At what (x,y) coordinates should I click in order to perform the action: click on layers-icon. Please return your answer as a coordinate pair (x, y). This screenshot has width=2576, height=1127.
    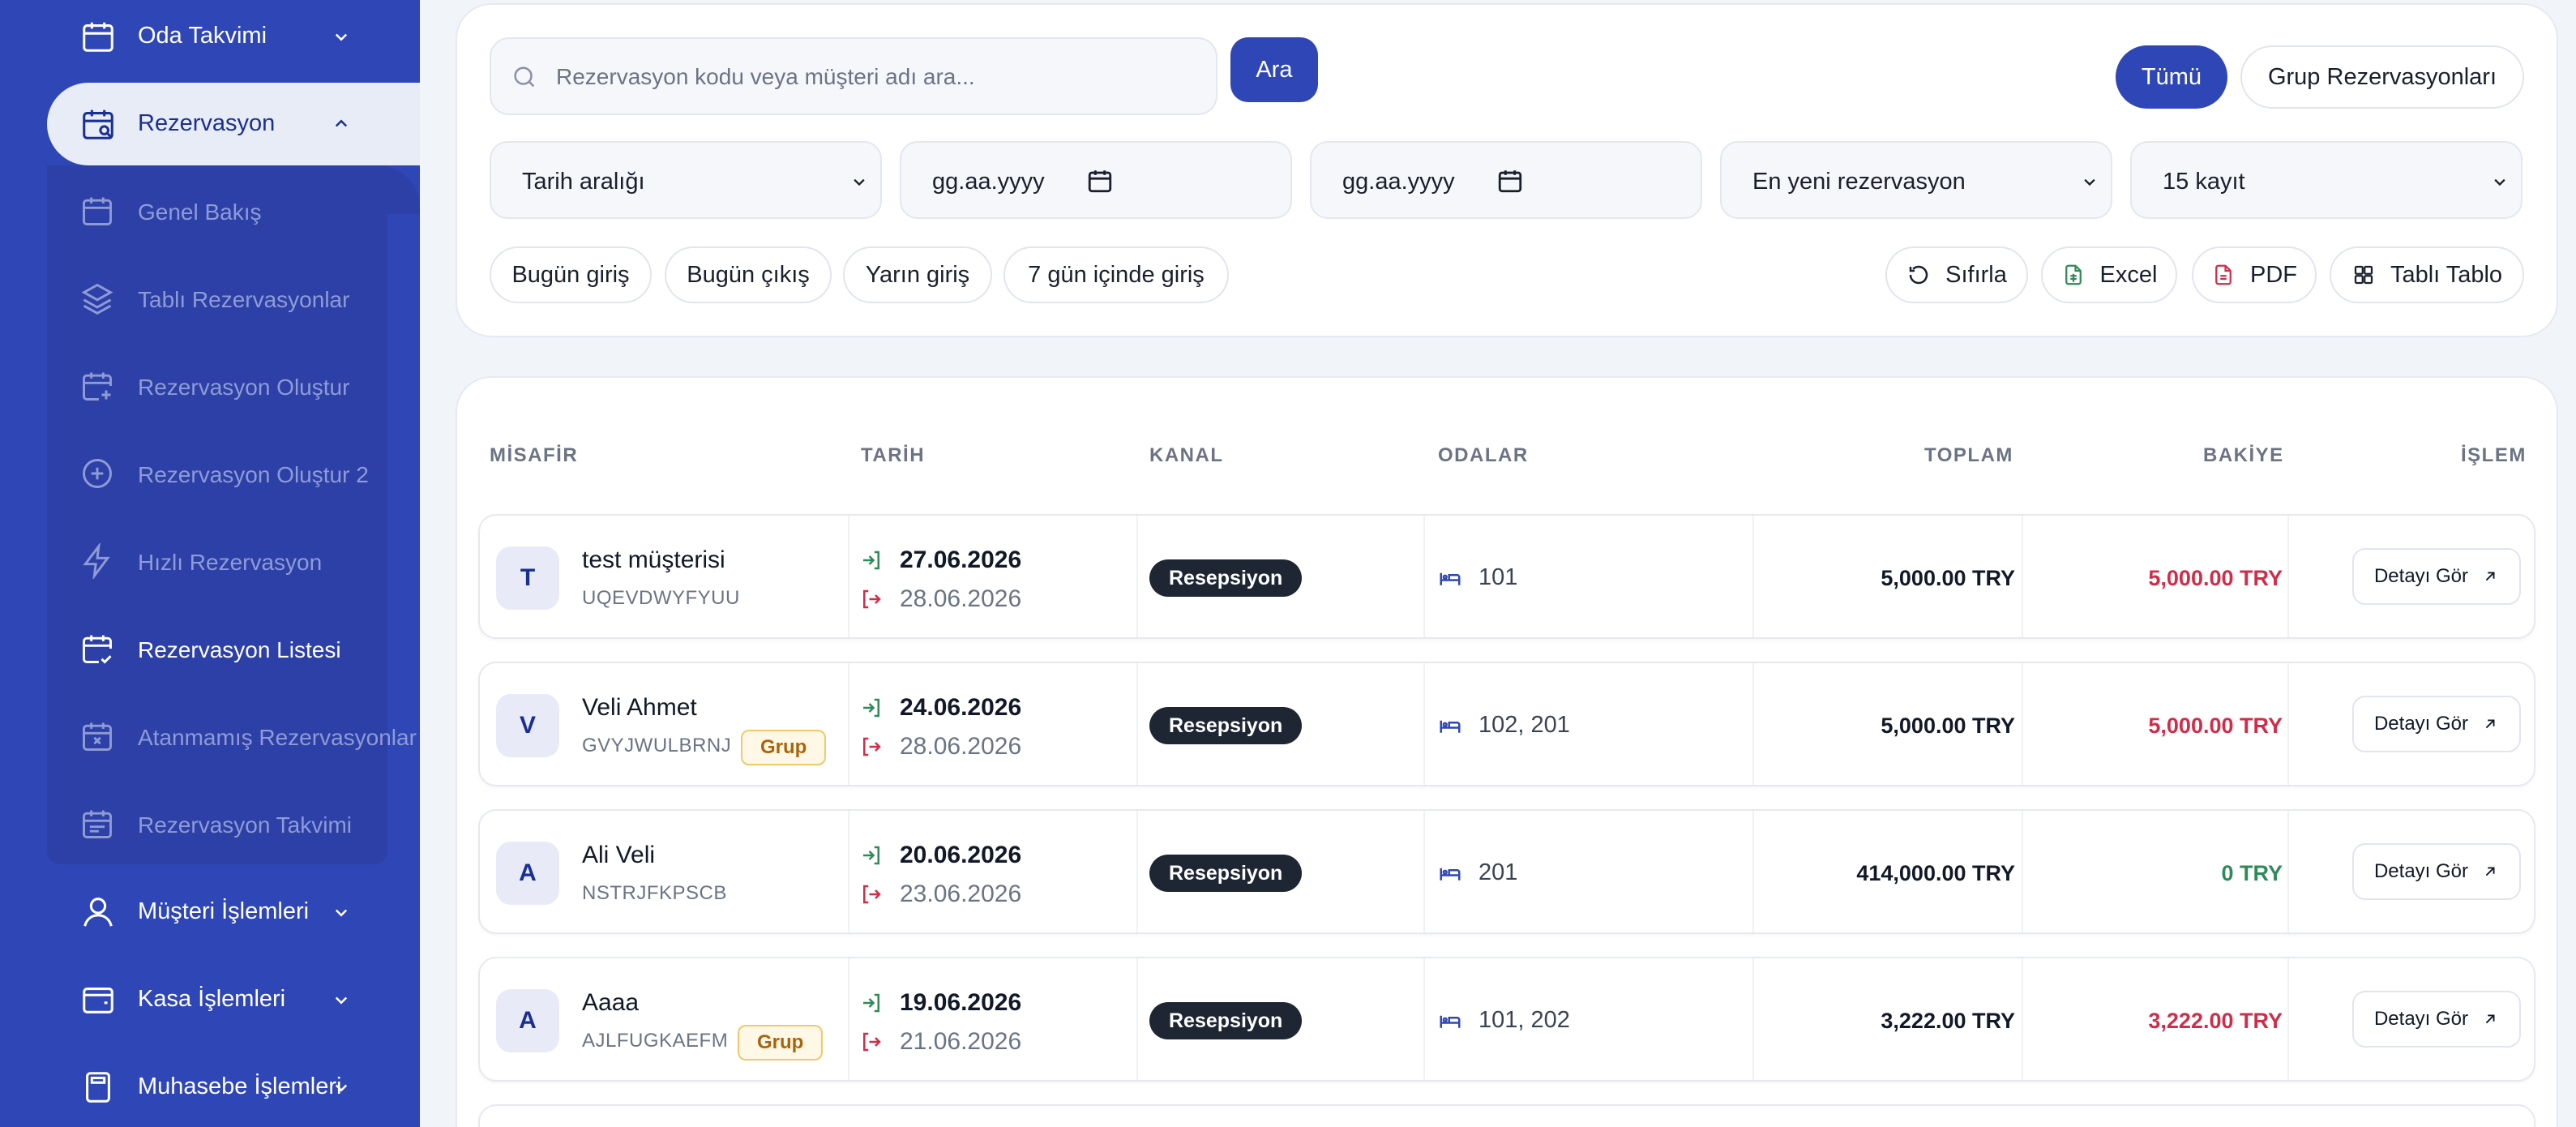
    Looking at the image, I should click on (97, 299).